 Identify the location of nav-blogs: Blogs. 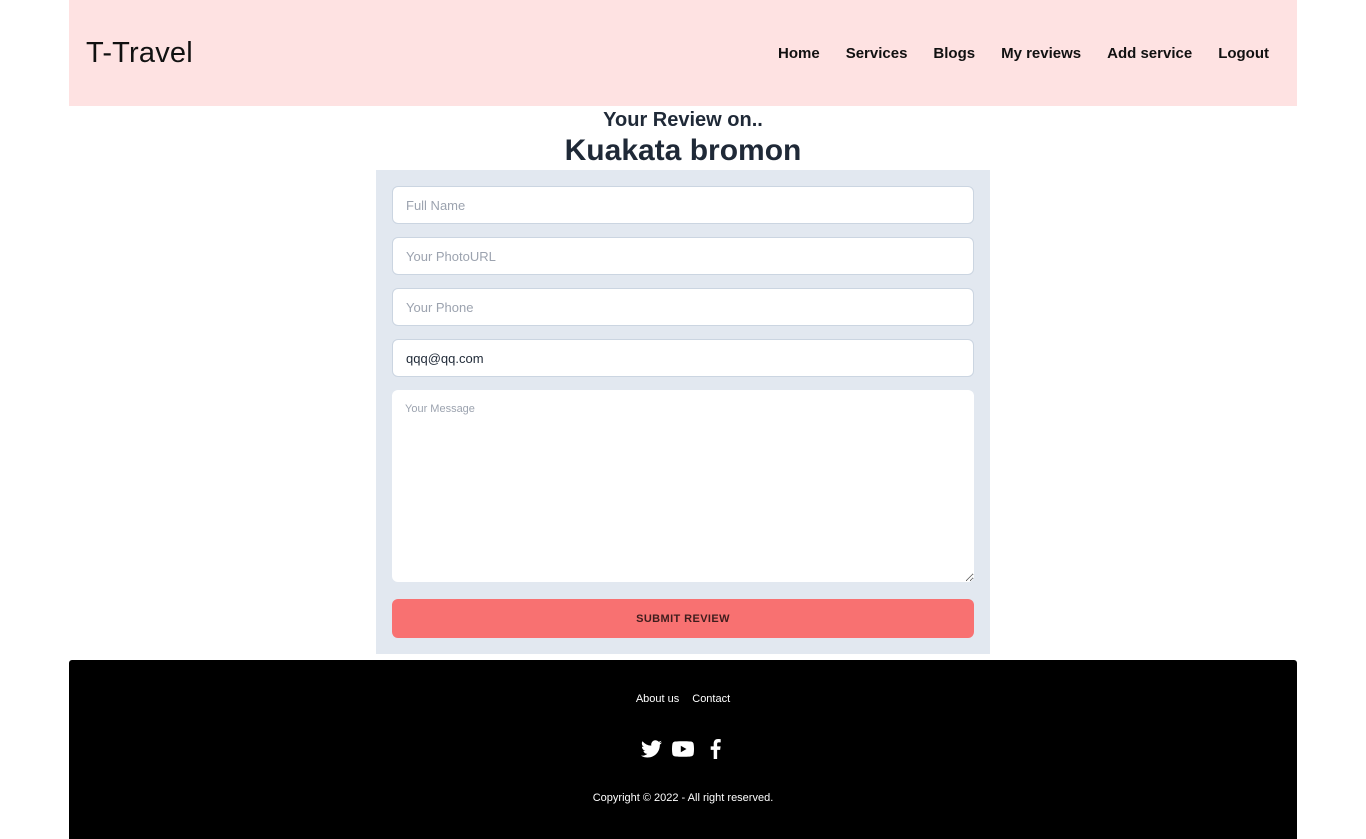
(954, 53).